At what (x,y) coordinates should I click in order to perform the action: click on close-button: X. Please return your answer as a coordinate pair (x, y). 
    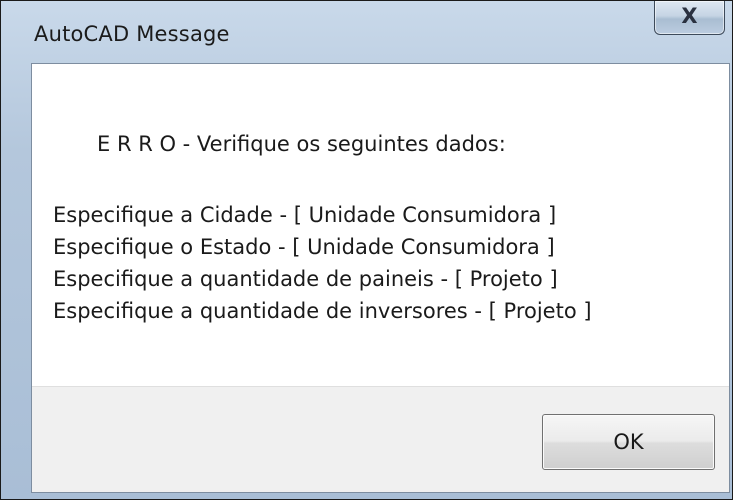
    Looking at the image, I should click on (689, 18).